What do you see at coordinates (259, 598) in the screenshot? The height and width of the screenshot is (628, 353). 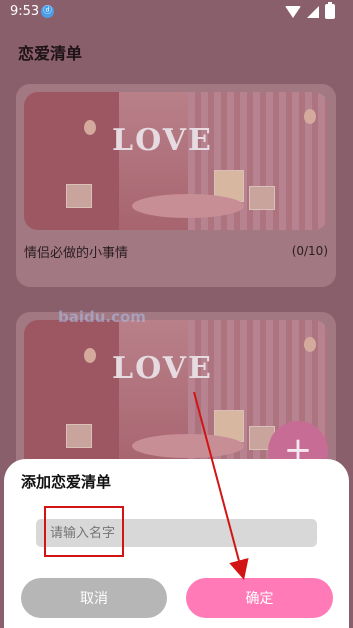 I see `confirm-button: 确定` at bounding box center [259, 598].